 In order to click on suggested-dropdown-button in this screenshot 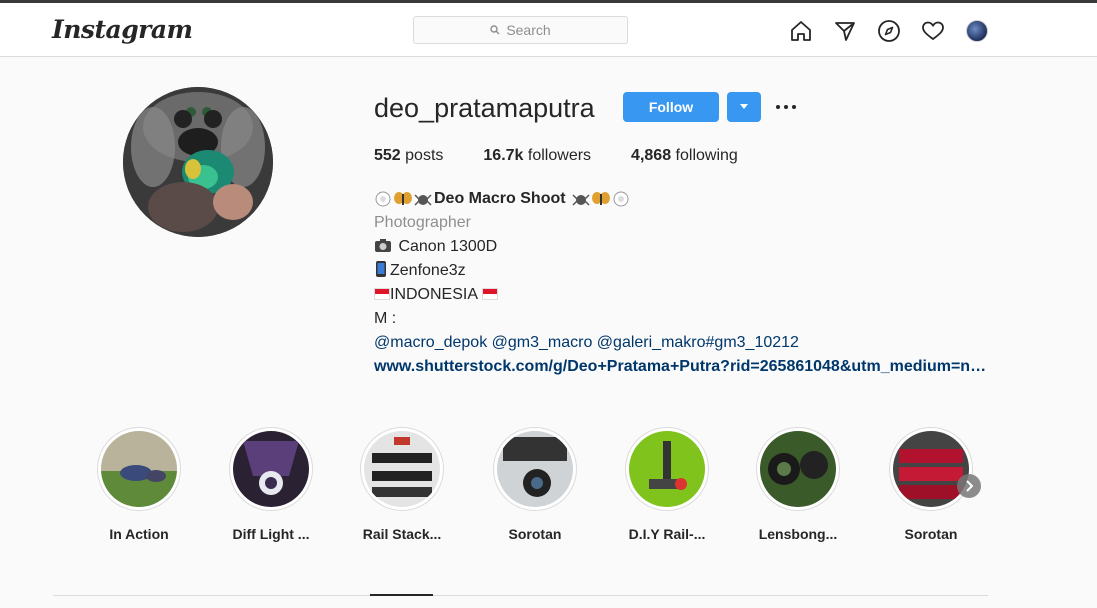, I will do `click(744, 107)`.